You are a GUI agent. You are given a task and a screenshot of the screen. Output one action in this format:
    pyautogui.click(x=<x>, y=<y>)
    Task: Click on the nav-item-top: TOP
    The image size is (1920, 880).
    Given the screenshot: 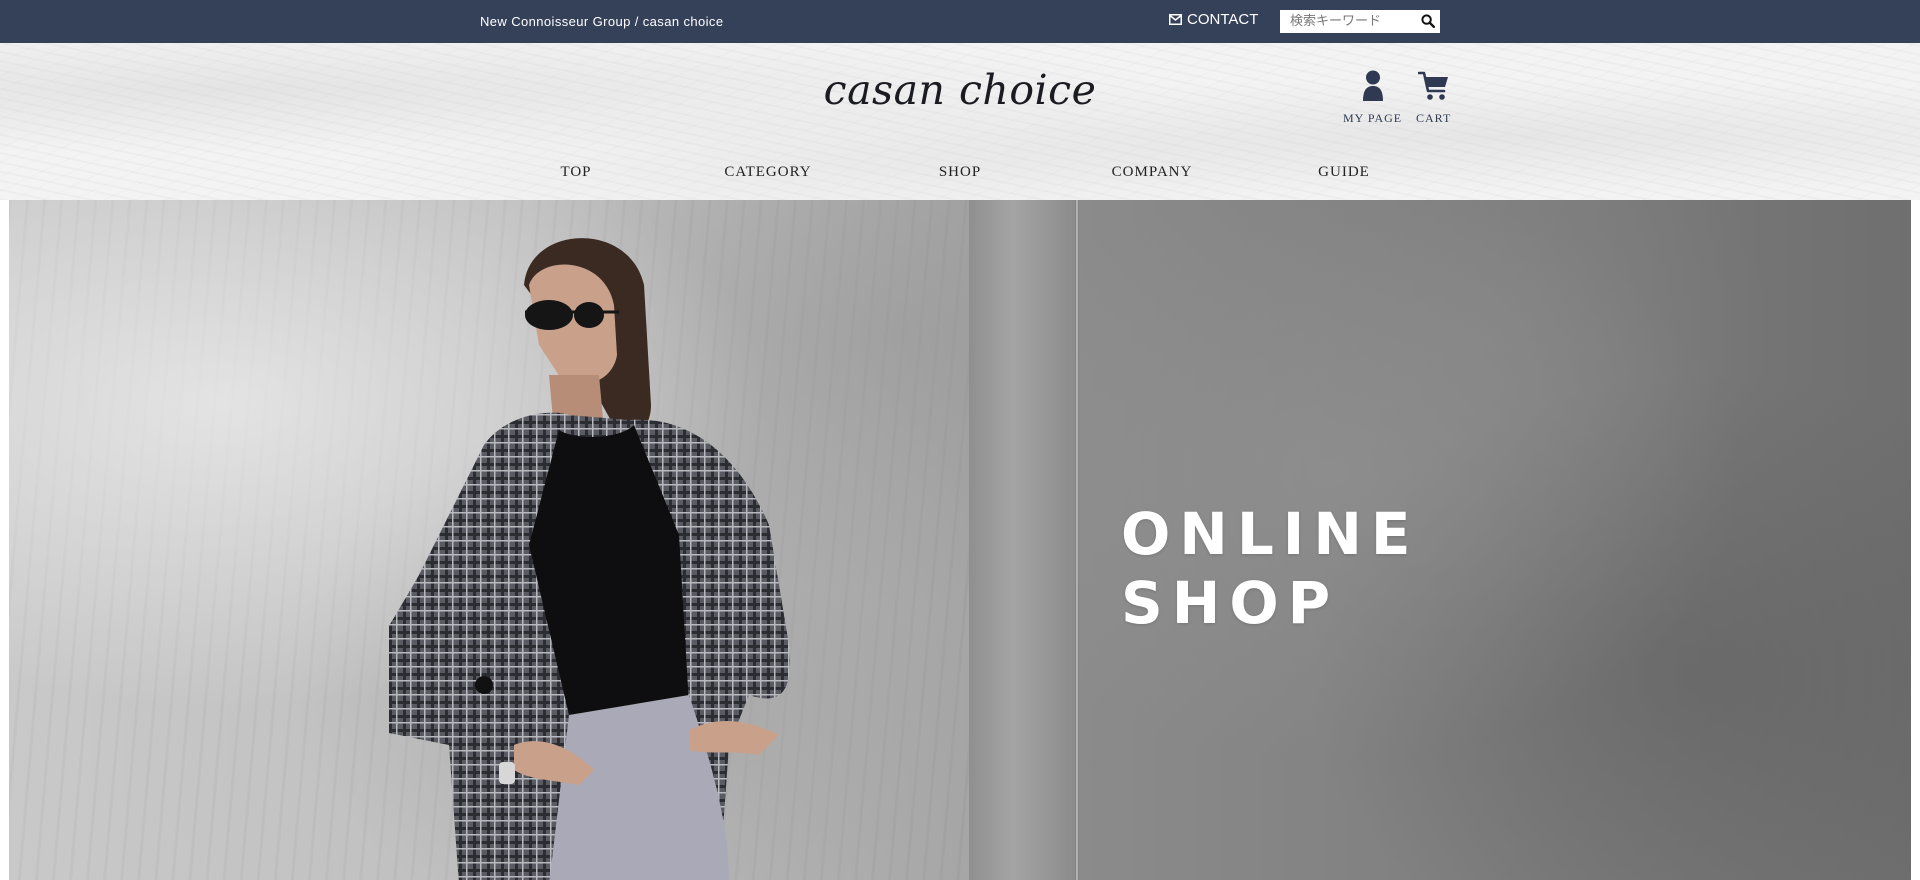 What is the action you would take?
    pyautogui.click(x=575, y=172)
    